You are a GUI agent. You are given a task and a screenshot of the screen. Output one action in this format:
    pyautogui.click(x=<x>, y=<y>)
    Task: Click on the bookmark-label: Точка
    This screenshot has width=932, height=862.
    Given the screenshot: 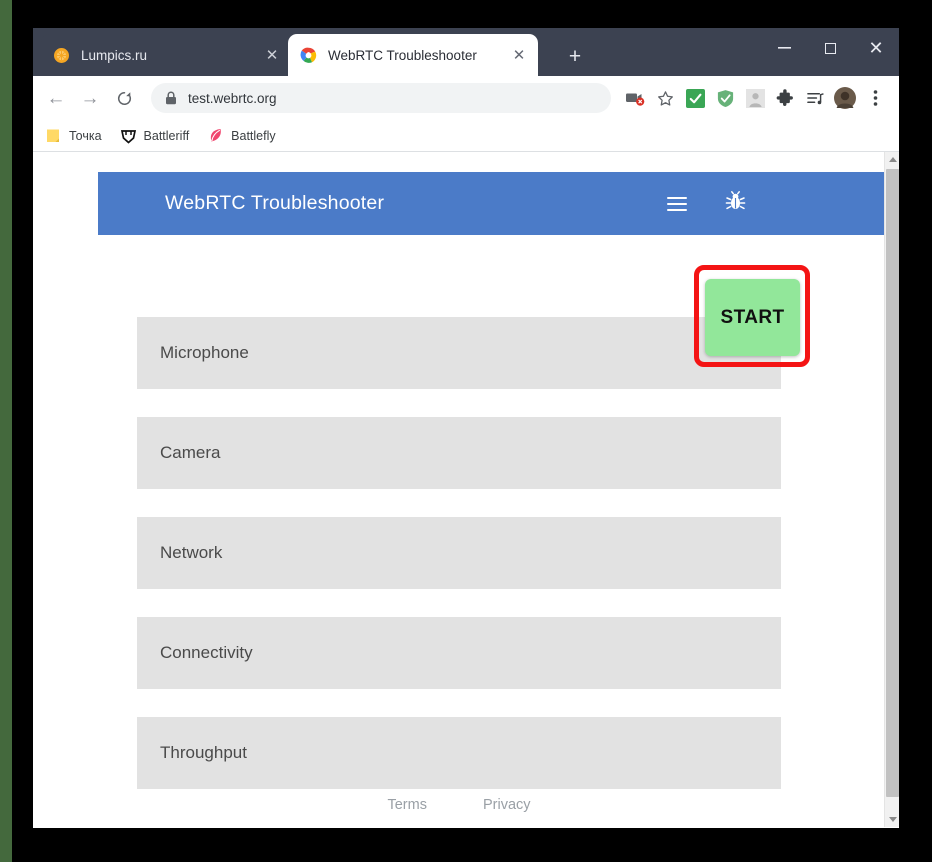 What is the action you would take?
    pyautogui.click(x=85, y=135)
    